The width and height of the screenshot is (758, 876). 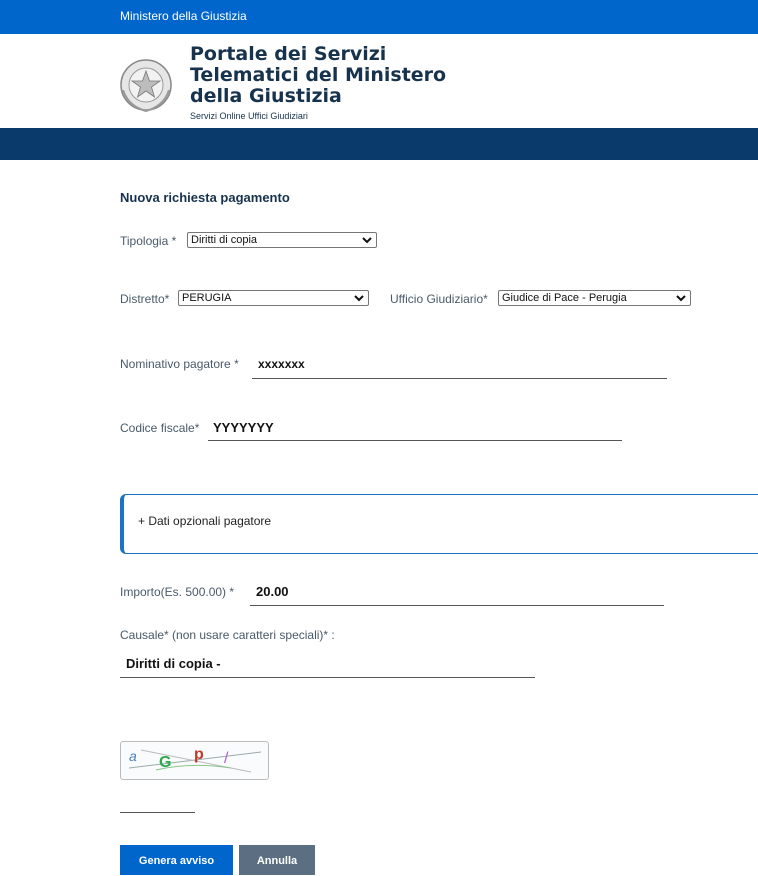 I want to click on portal-title-line: della Giustizia, so click(x=266, y=96).